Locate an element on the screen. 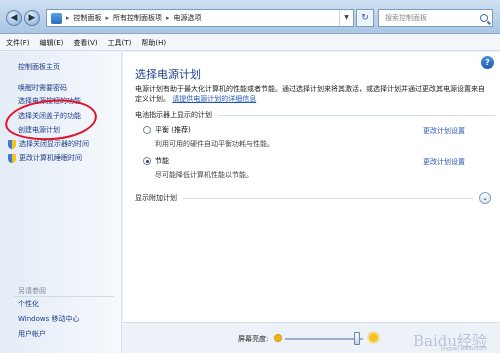 The height and width of the screenshot is (353, 500). menu-file: 文件(F) is located at coordinates (18, 43).